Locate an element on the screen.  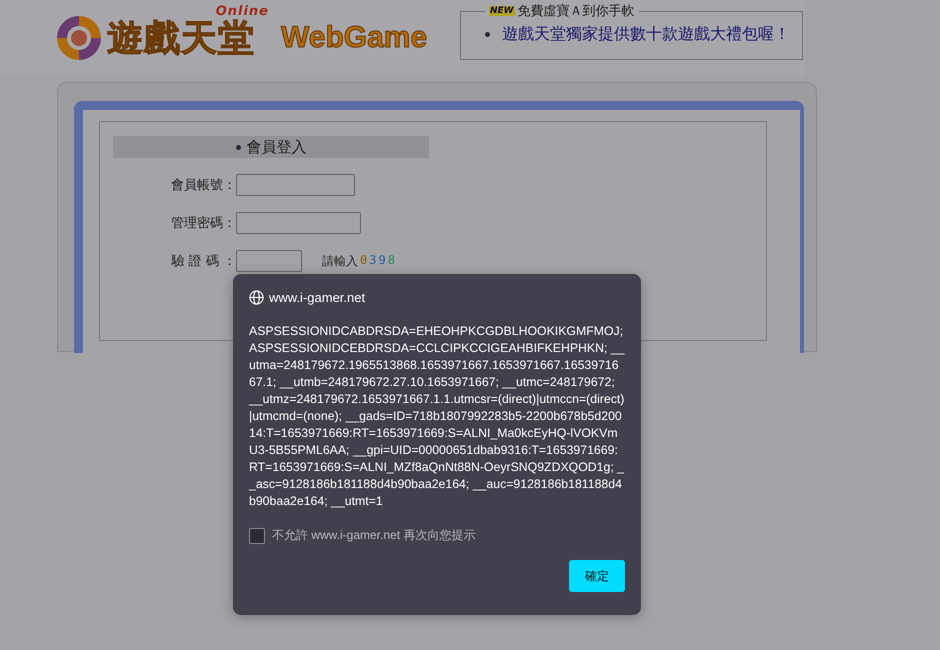
dialog-site: www.i-gamer.net is located at coordinates (317, 297).